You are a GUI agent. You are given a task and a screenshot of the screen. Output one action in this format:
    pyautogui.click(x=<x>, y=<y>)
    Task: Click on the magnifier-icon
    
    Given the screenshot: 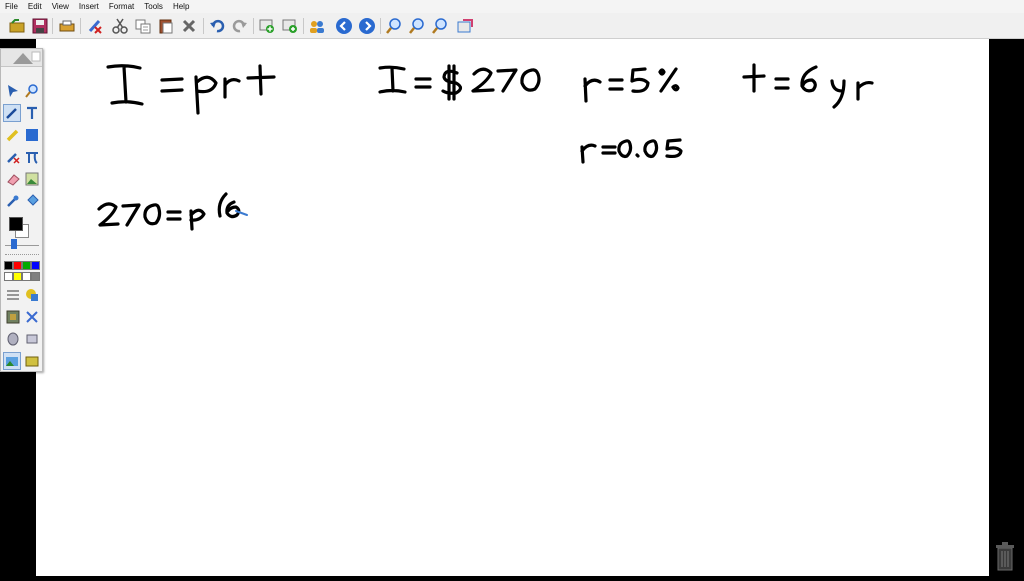 What is the action you would take?
    pyautogui.click(x=32, y=91)
    